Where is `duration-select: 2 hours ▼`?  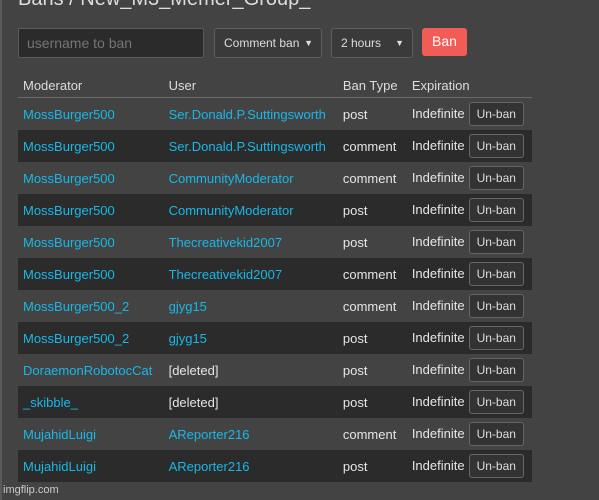
duration-select: 2 hours ▼ is located at coordinates (372, 43).